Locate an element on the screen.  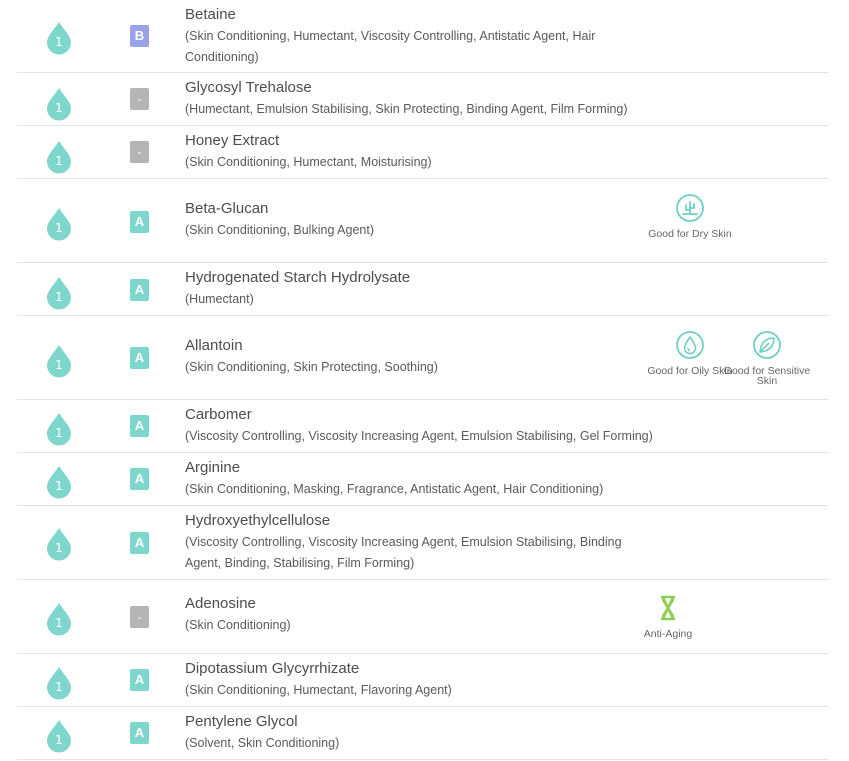
skin-benefit-label: Good for Sensitive Skin is located at coordinates (767, 376).